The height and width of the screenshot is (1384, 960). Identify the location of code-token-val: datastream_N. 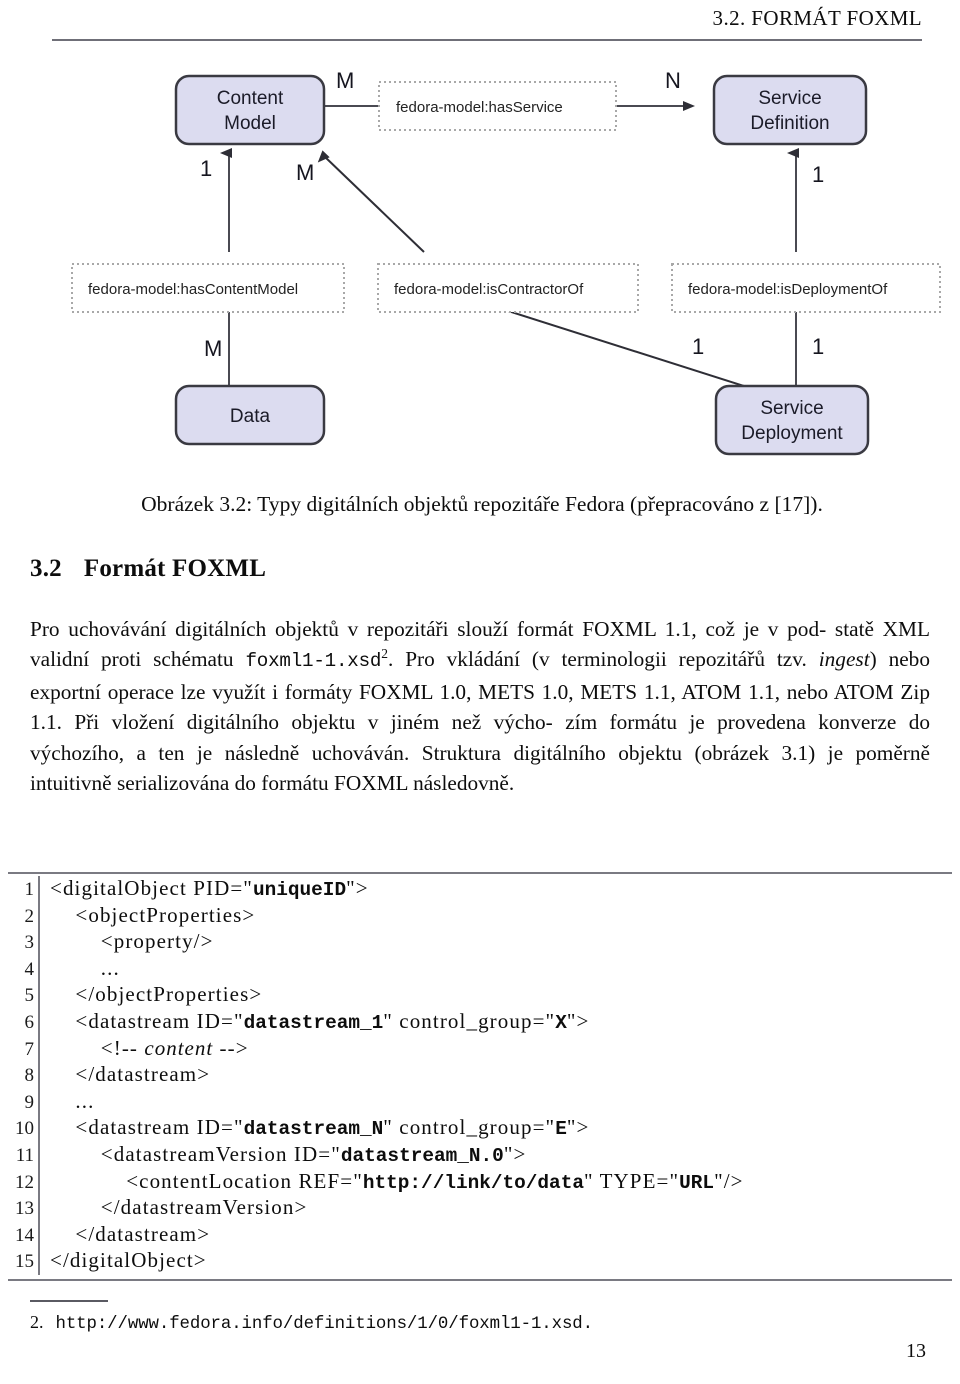
(313, 1129).